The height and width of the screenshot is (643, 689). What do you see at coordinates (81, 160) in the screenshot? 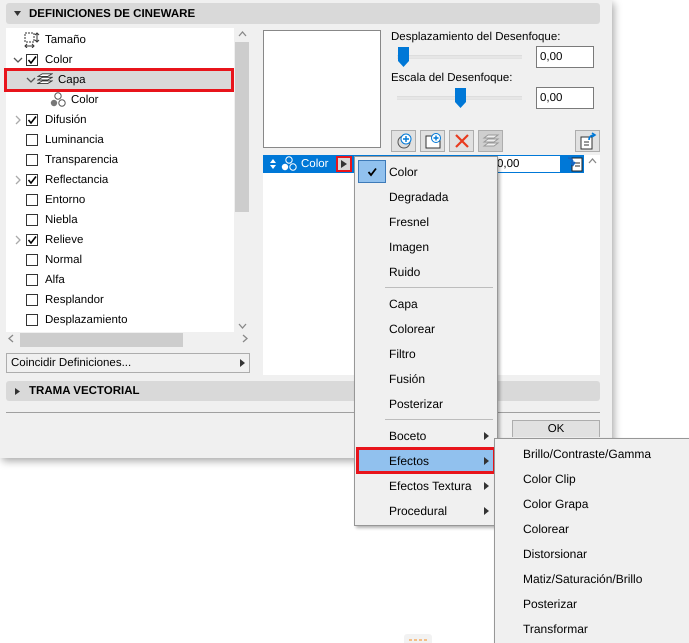
I see `tree-item-label: Transparencia` at bounding box center [81, 160].